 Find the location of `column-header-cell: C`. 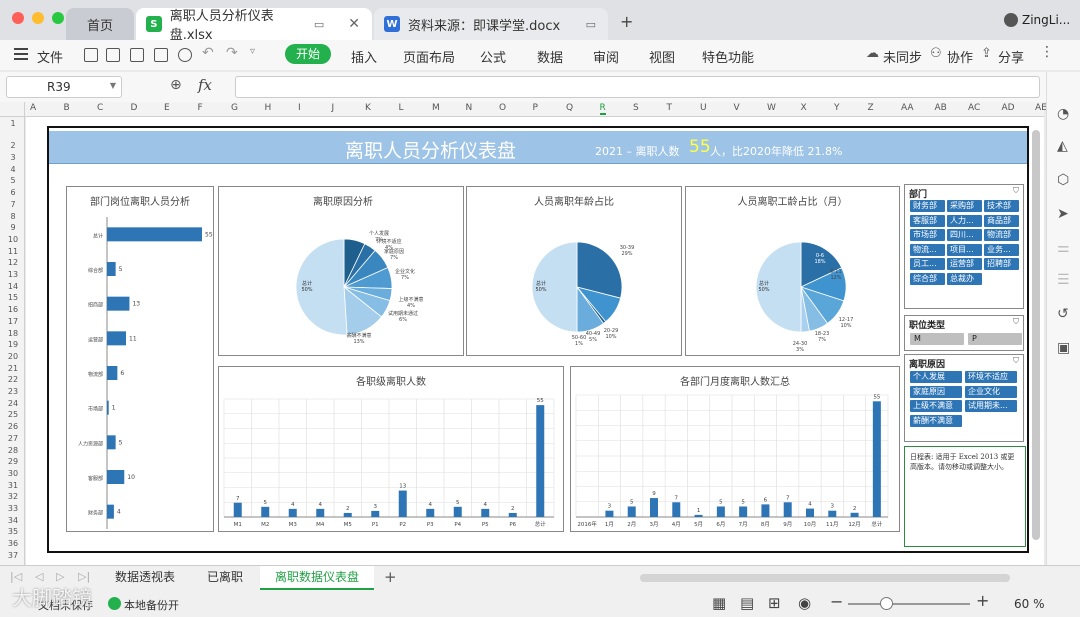

column-header-cell: C is located at coordinates (100, 108).